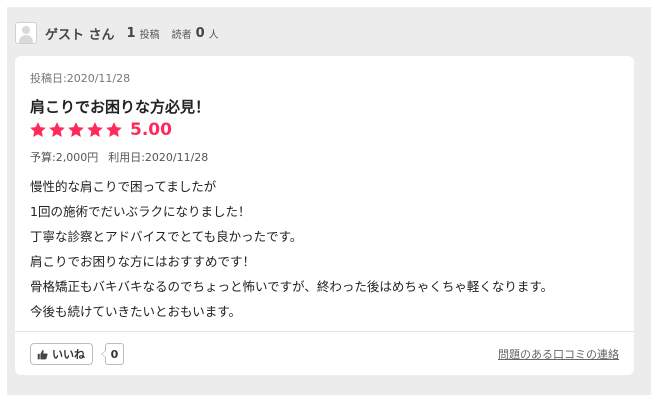 Image resolution: width=655 pixels, height=402 pixels. I want to click on review-body-line: 今後も続けていきたいとおもいます。, so click(136, 311).